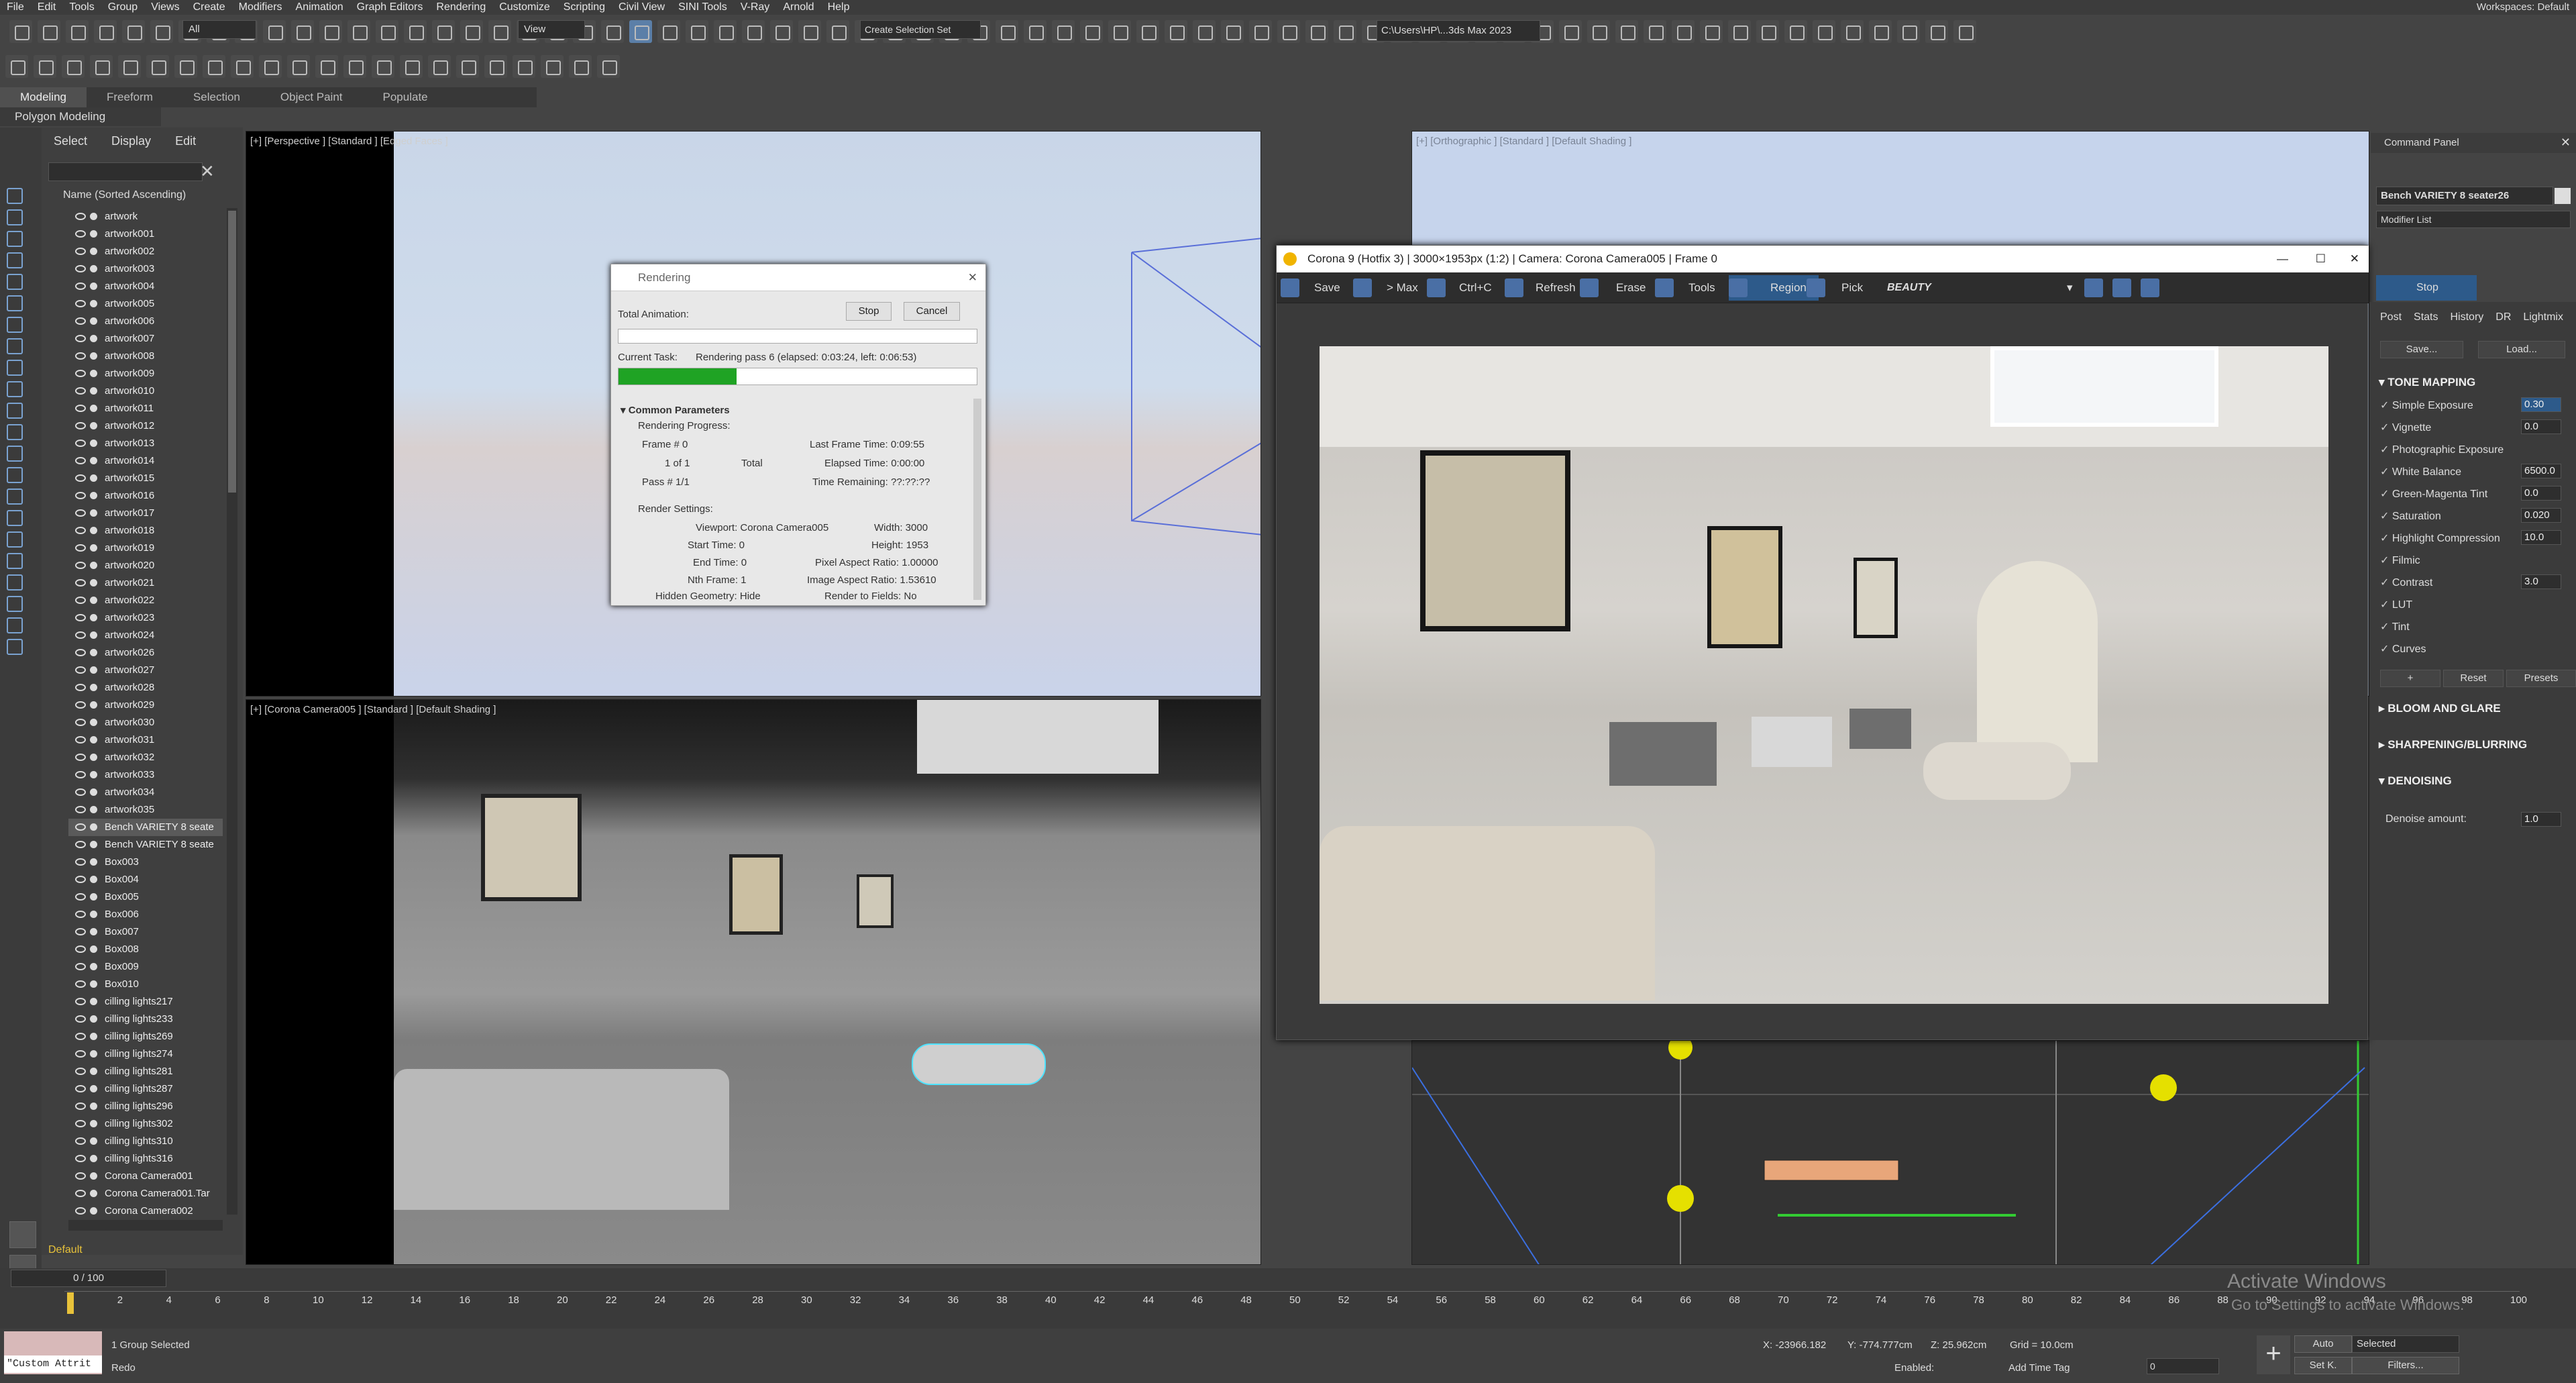 The width and height of the screenshot is (2576, 1383). Describe the element at coordinates (2150, 287) in the screenshot. I see `zoom-fit-icon` at that location.